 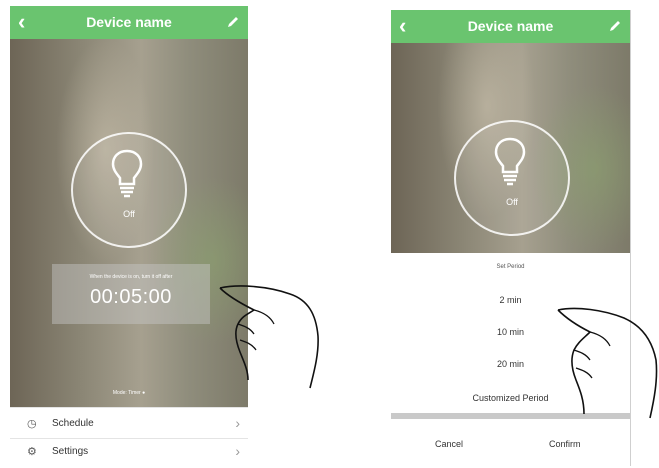 I want to click on settings-menu: ◷ Schedule › ⚙ Settings ›, so click(x=129, y=436).